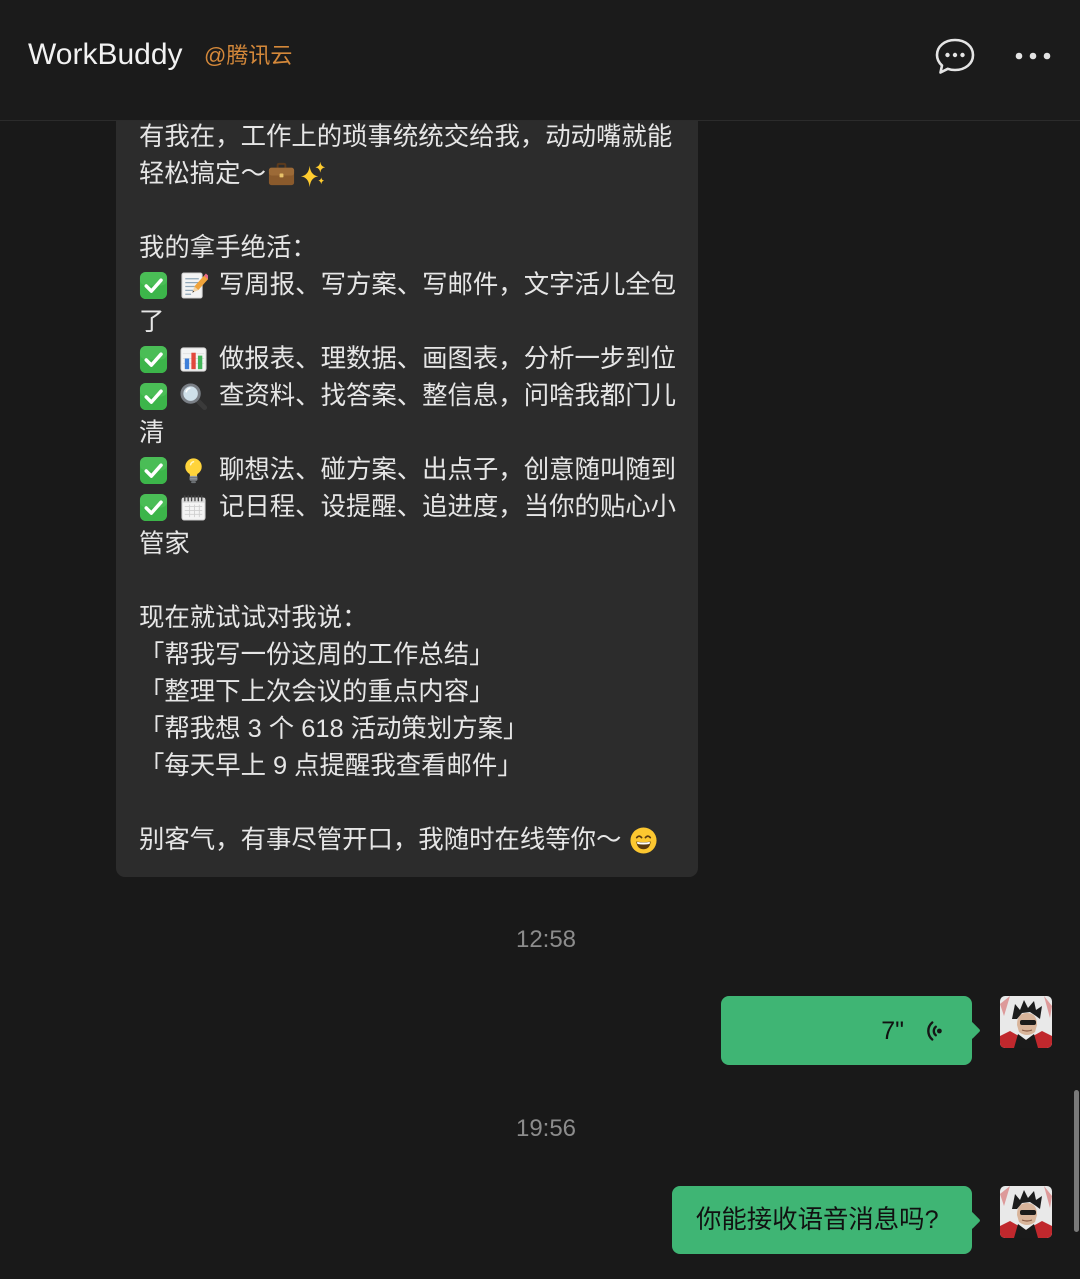  I want to click on message-text: 有我在，工作上的琐事统统交给我，动动嘴就能, so click(406, 137).